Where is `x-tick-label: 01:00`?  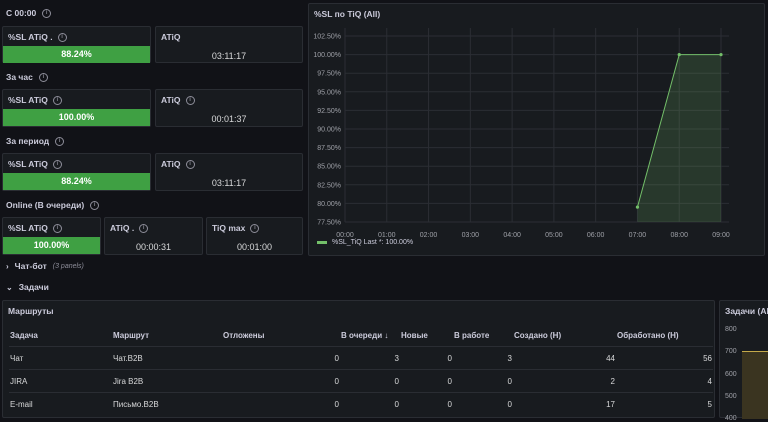 x-tick-label: 01:00 is located at coordinates (387, 235).